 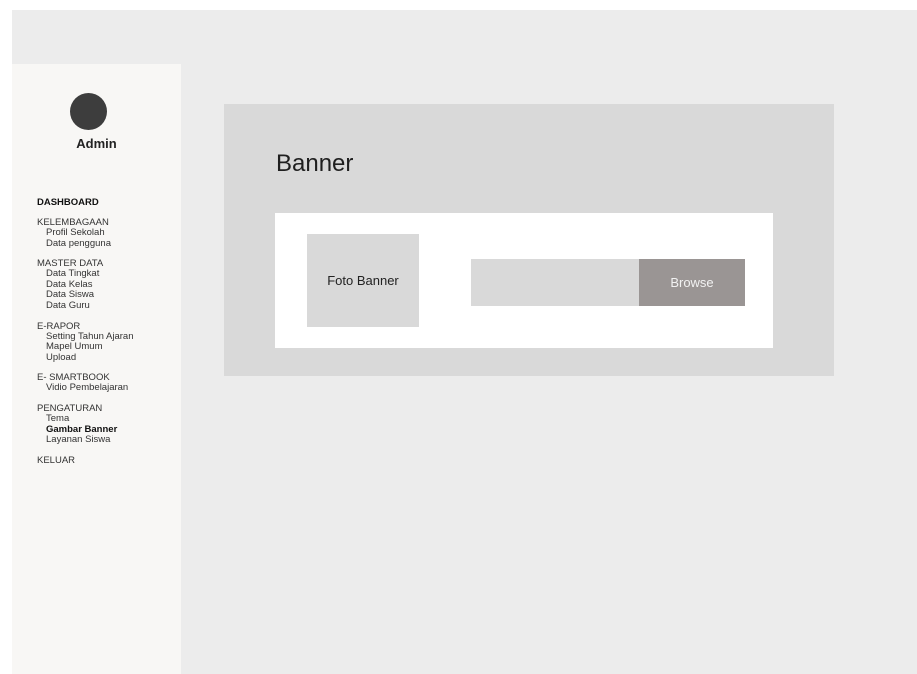 I want to click on nav-item-layanan-siswa: Layanan Siswa, so click(x=85, y=440).